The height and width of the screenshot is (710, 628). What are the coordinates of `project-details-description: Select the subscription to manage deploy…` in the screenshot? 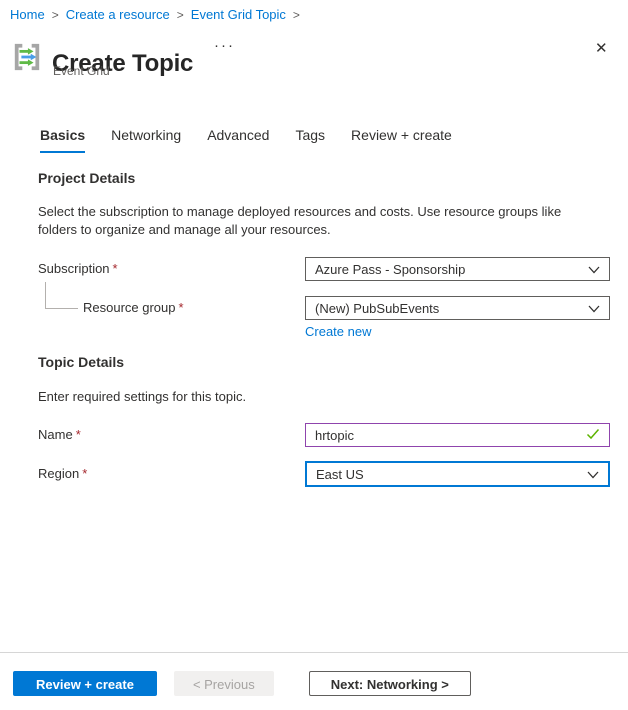 It's located at (300, 220).